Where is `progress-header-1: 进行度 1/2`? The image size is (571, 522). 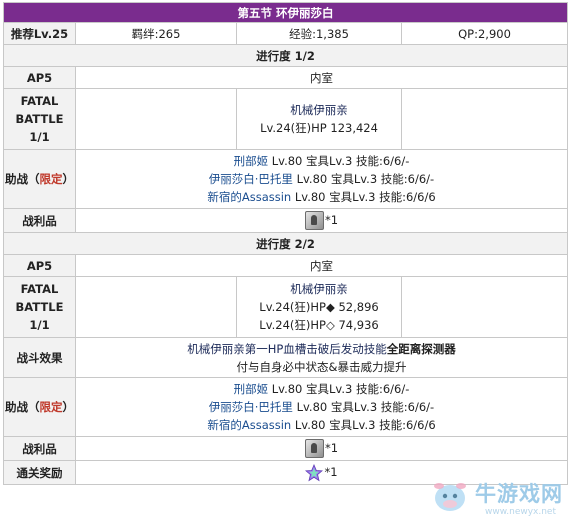
progress-header-1: 进行度 1/2 is located at coordinates (285, 55).